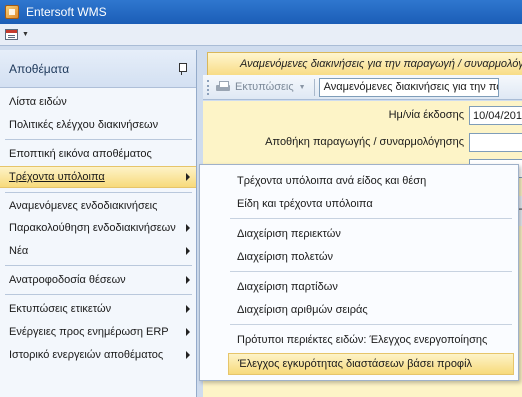 This screenshot has height=397, width=522. I want to click on nav-item-location-replenishment: Ανατροφοδοσία θέσεων, so click(98, 280).